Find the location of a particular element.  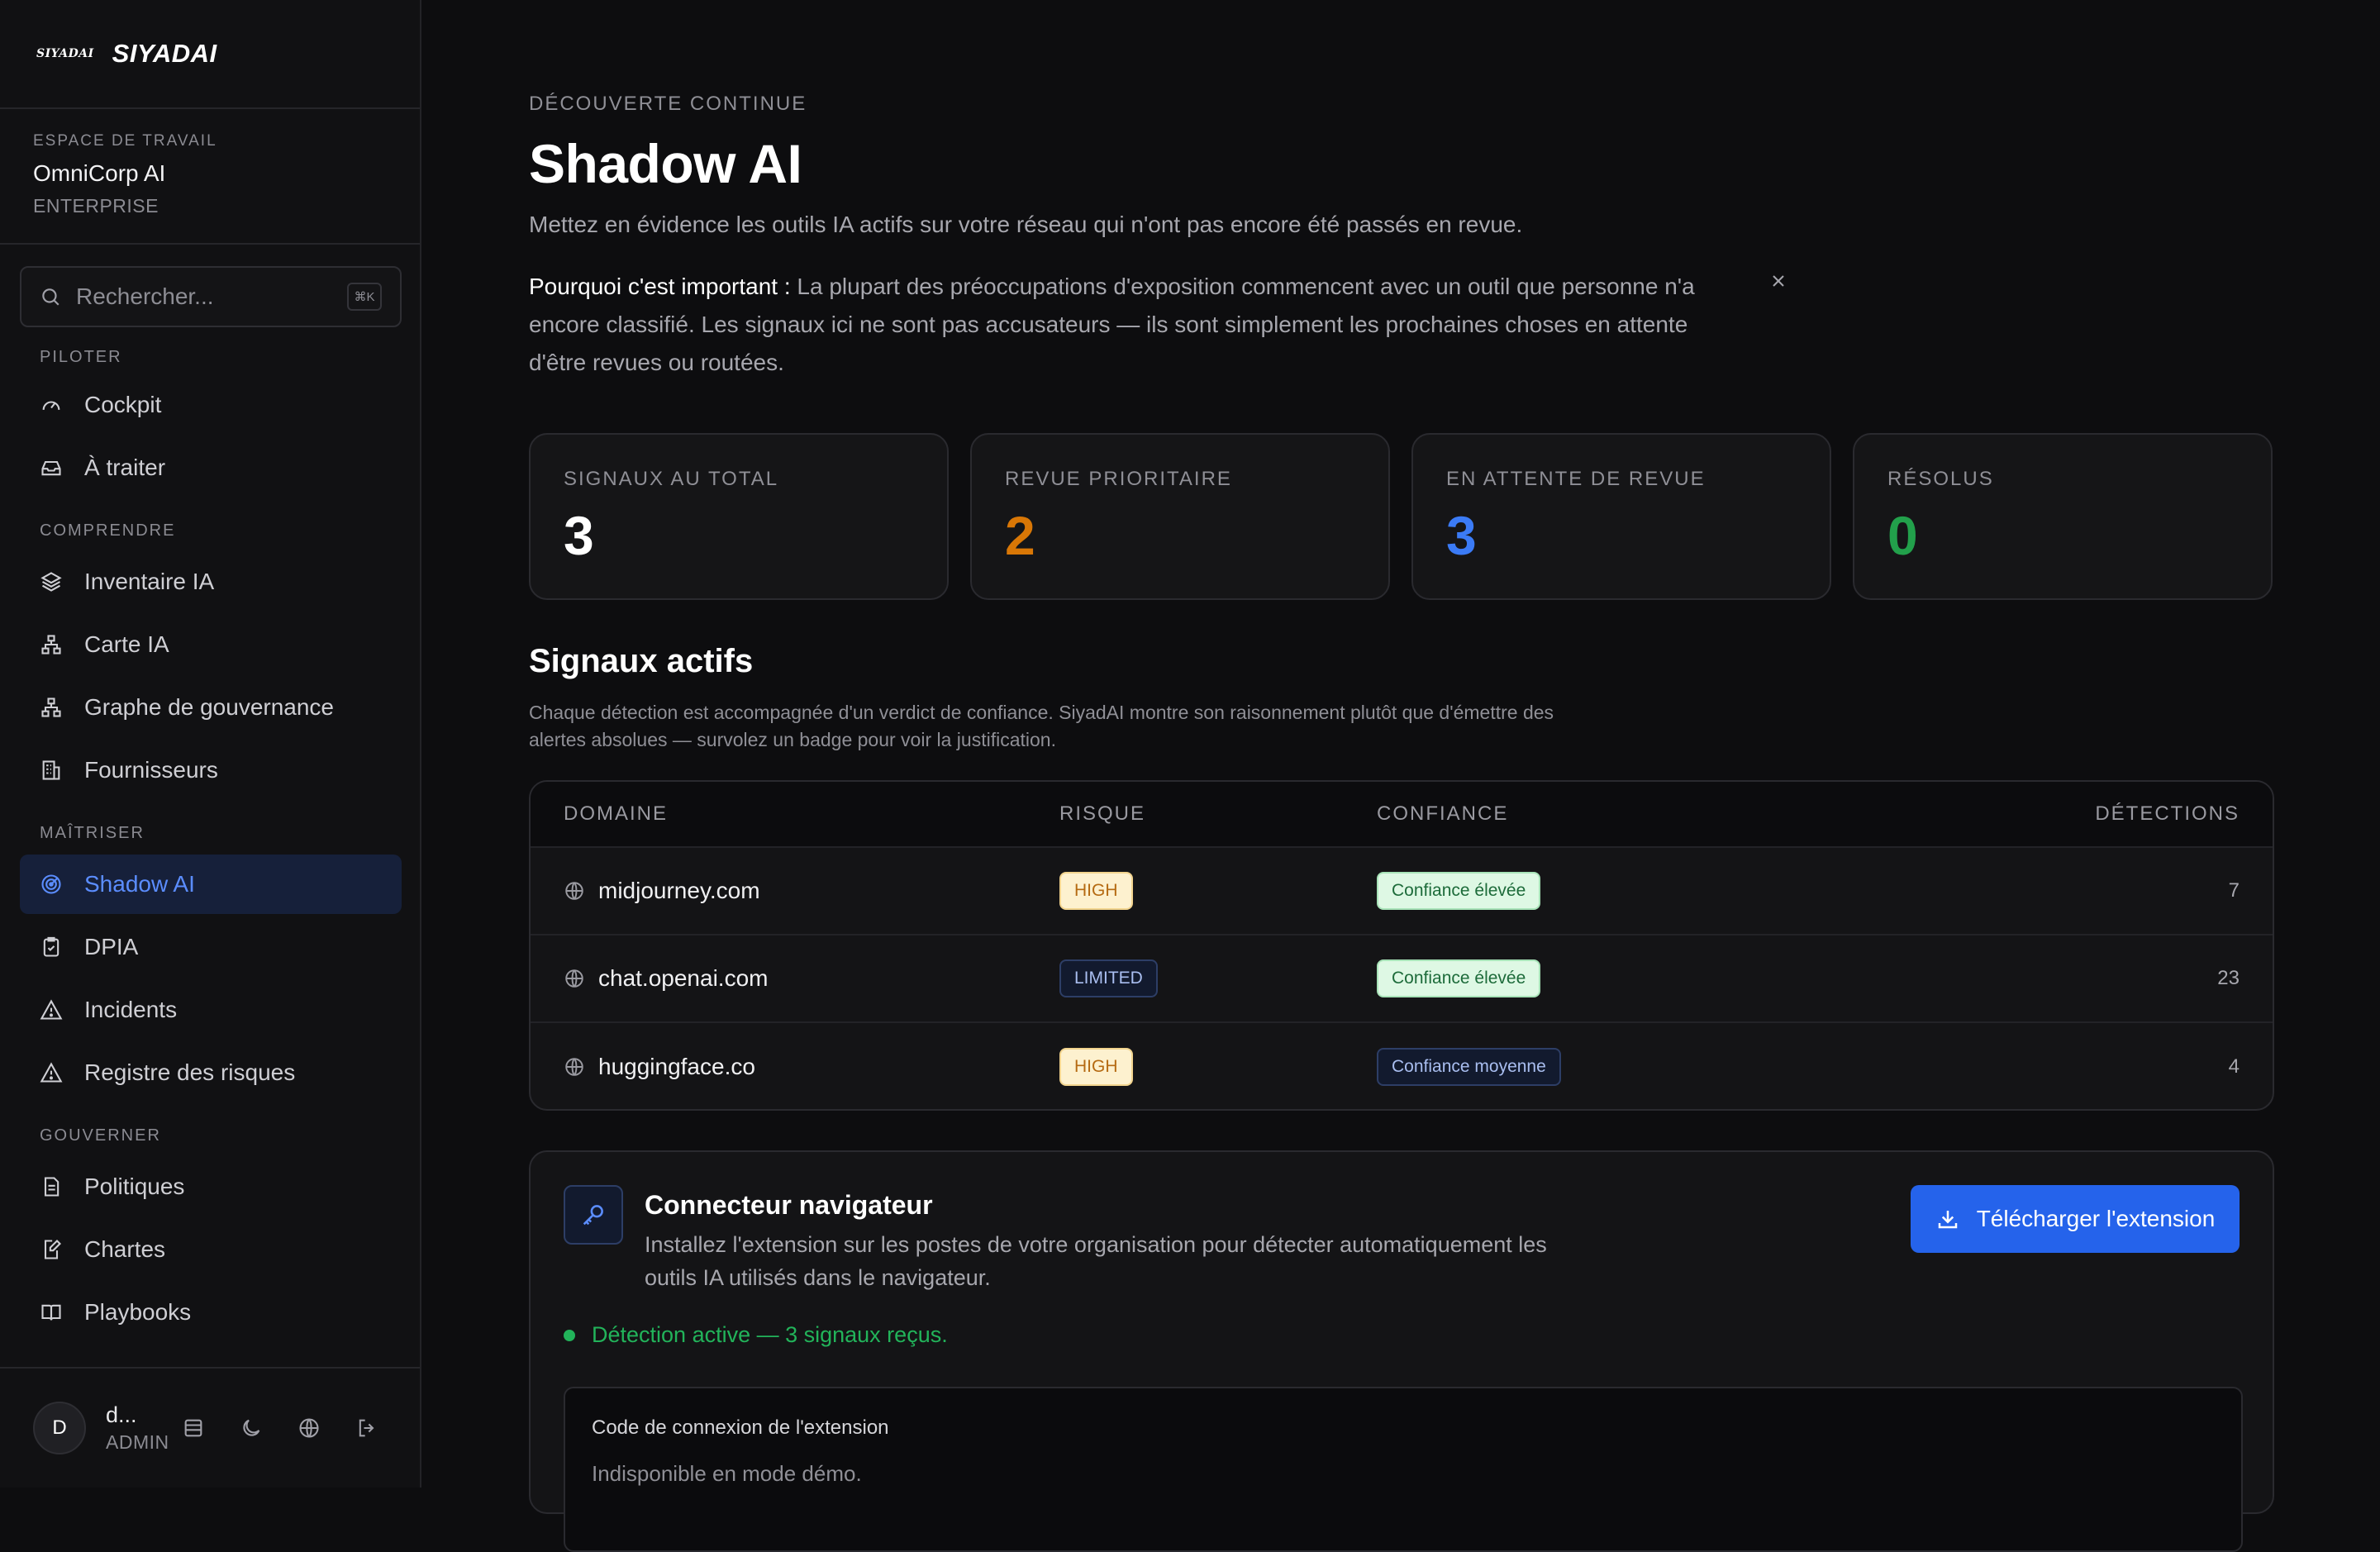

domain-name: chat.openai.com is located at coordinates (683, 978).